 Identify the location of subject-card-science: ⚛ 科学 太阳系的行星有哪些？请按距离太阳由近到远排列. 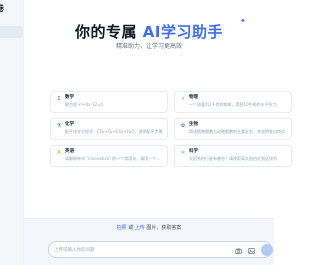
(233, 156).